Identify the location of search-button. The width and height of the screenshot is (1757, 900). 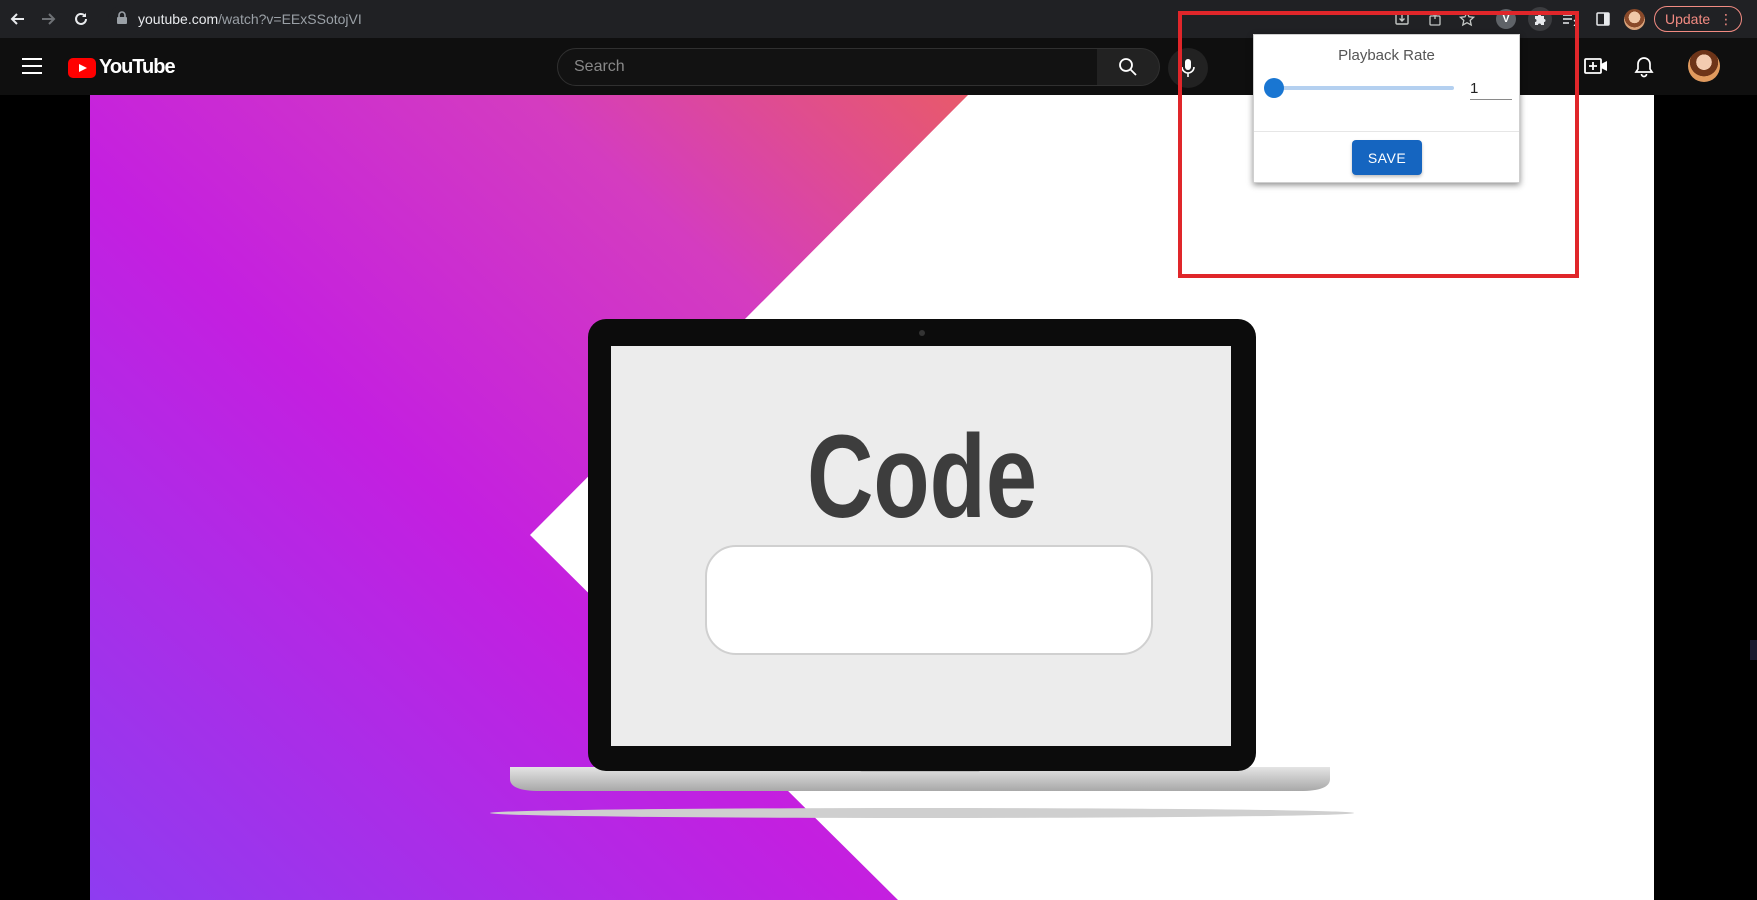
(1128, 67).